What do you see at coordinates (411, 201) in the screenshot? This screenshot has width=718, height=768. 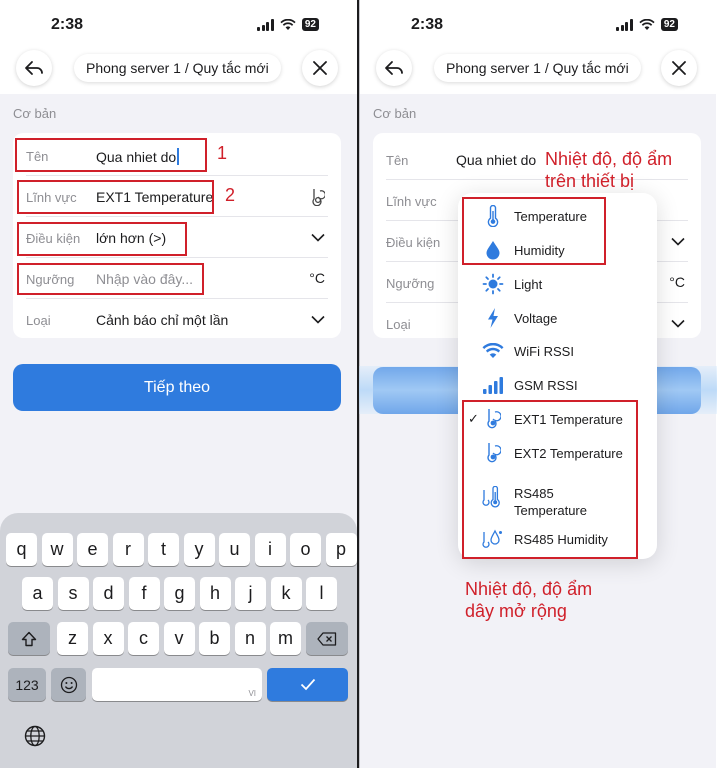 I see `field-label: Lĩnh vực` at bounding box center [411, 201].